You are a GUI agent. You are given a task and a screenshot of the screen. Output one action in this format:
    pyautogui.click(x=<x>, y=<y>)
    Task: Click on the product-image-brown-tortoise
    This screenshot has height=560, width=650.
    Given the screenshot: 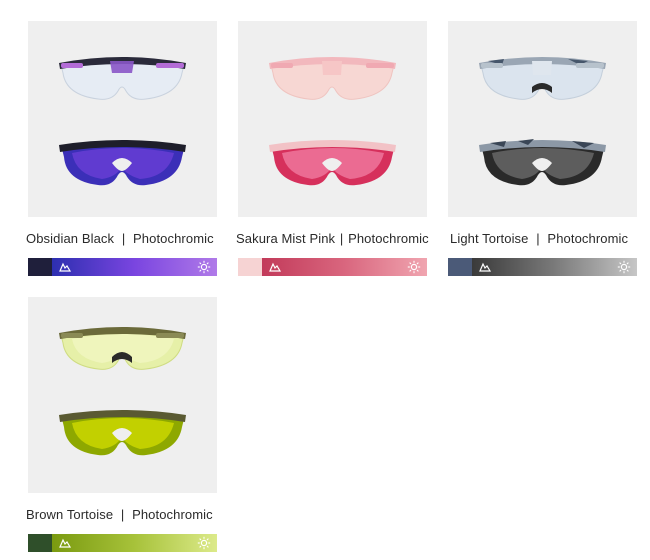 What is the action you would take?
    pyautogui.click(x=122, y=395)
    